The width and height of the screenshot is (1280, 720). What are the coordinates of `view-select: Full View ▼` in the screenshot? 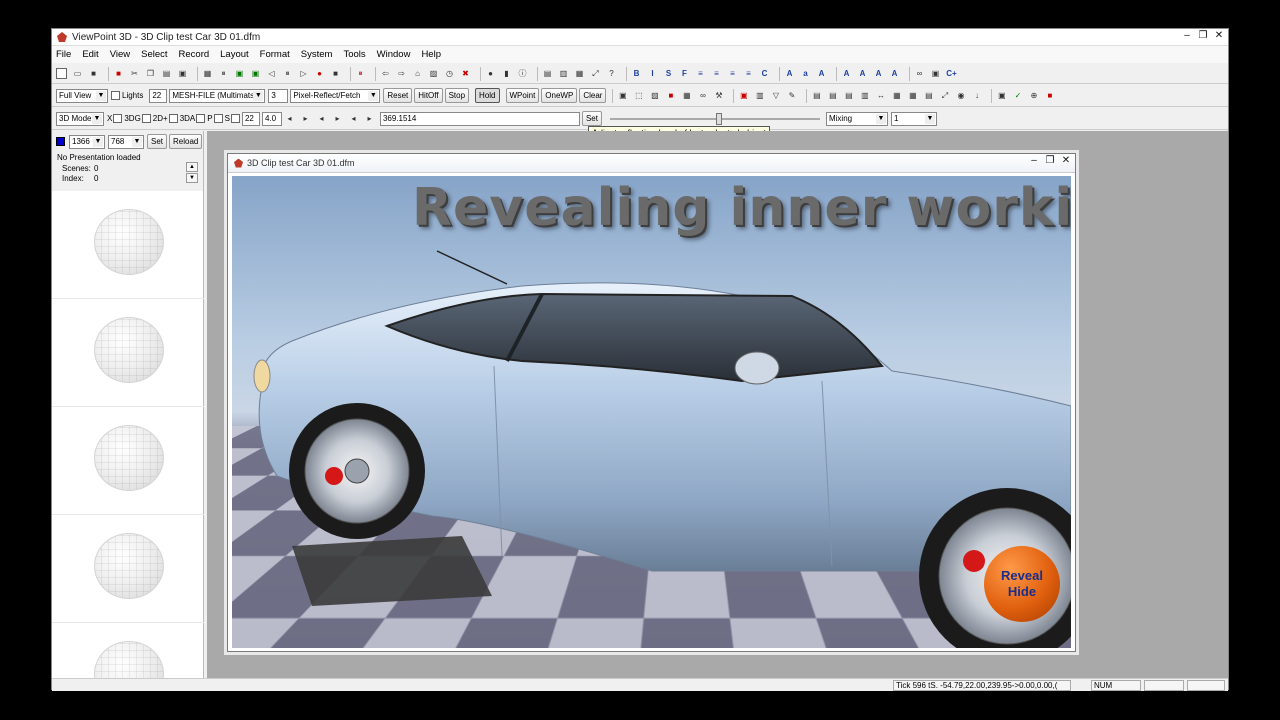 It's located at (82, 95).